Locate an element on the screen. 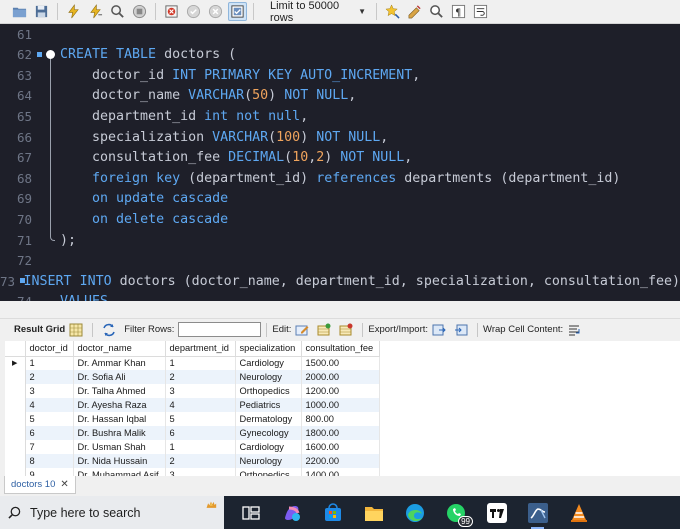 The width and height of the screenshot is (680, 529). table-cell: 7 is located at coordinates (49, 447).